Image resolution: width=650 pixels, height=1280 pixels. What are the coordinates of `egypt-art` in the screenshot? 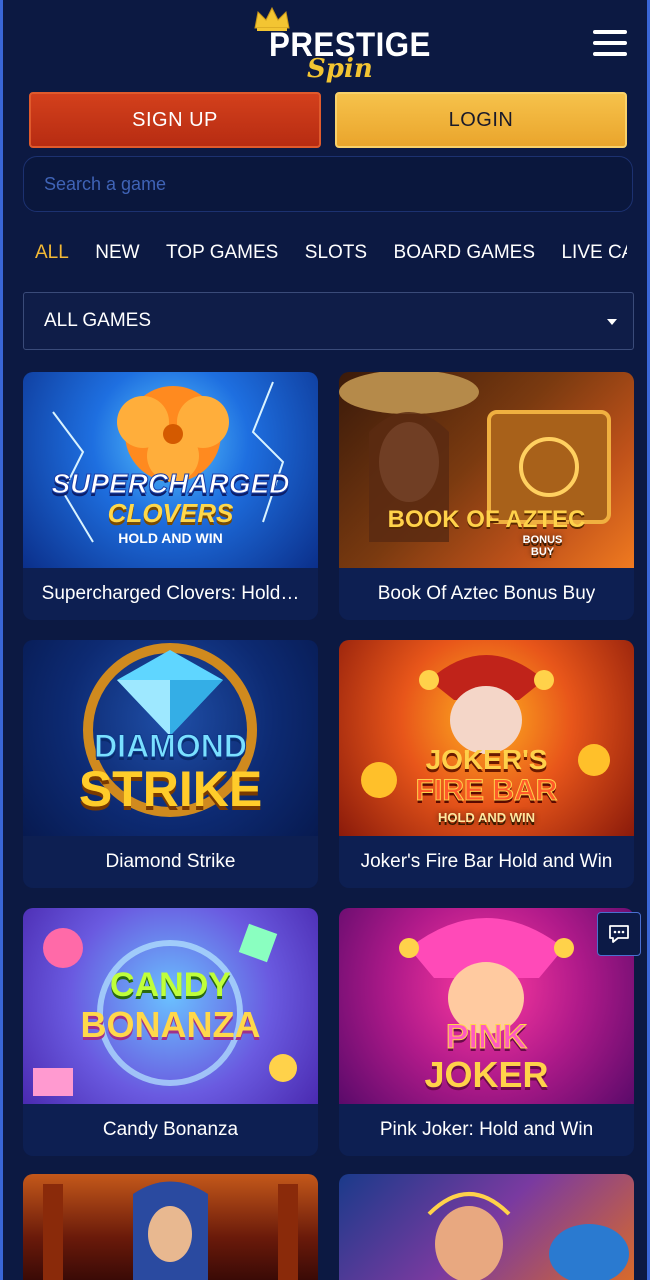 It's located at (170, 1230).